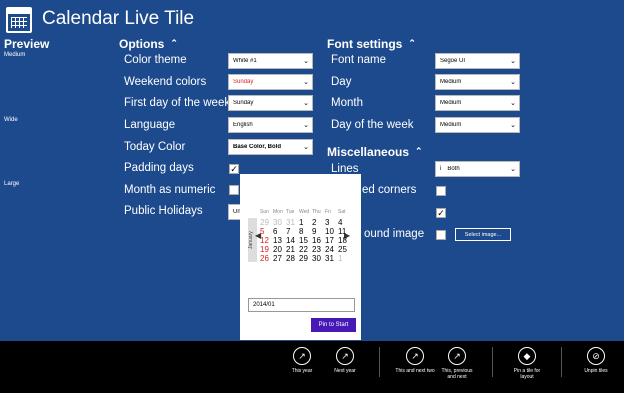 The image size is (624, 393). I want to click on pin-this-year-button: ↗ This year, so click(302, 360).